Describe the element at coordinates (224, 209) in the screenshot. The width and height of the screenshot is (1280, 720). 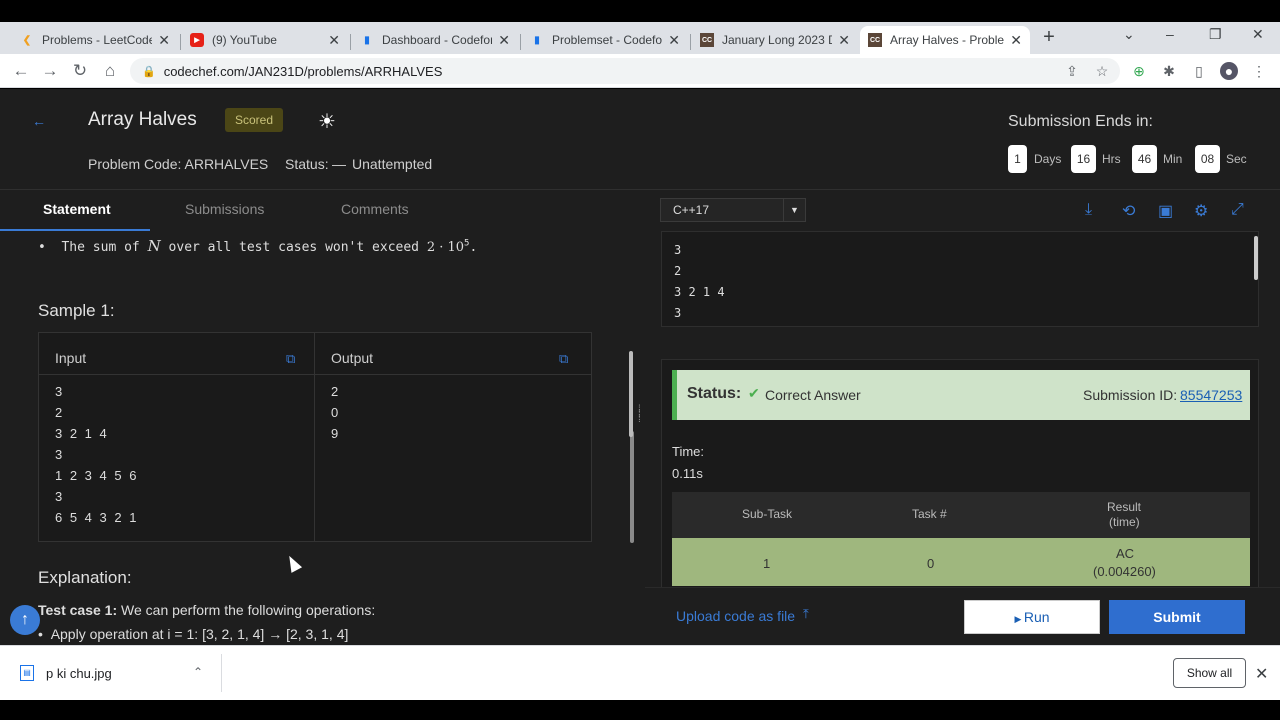
I see `tab-submissions: Submissions` at that location.